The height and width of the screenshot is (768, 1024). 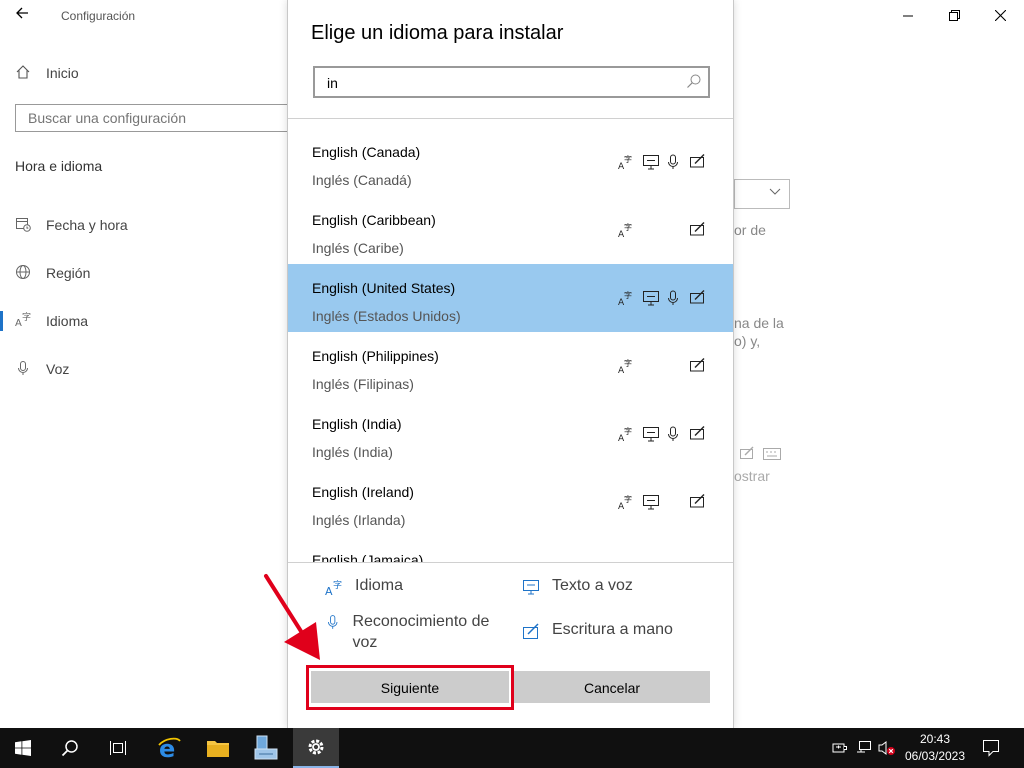 What do you see at coordinates (510, 549) in the screenshot?
I see `language-list-item: English (Jamaica)A字` at bounding box center [510, 549].